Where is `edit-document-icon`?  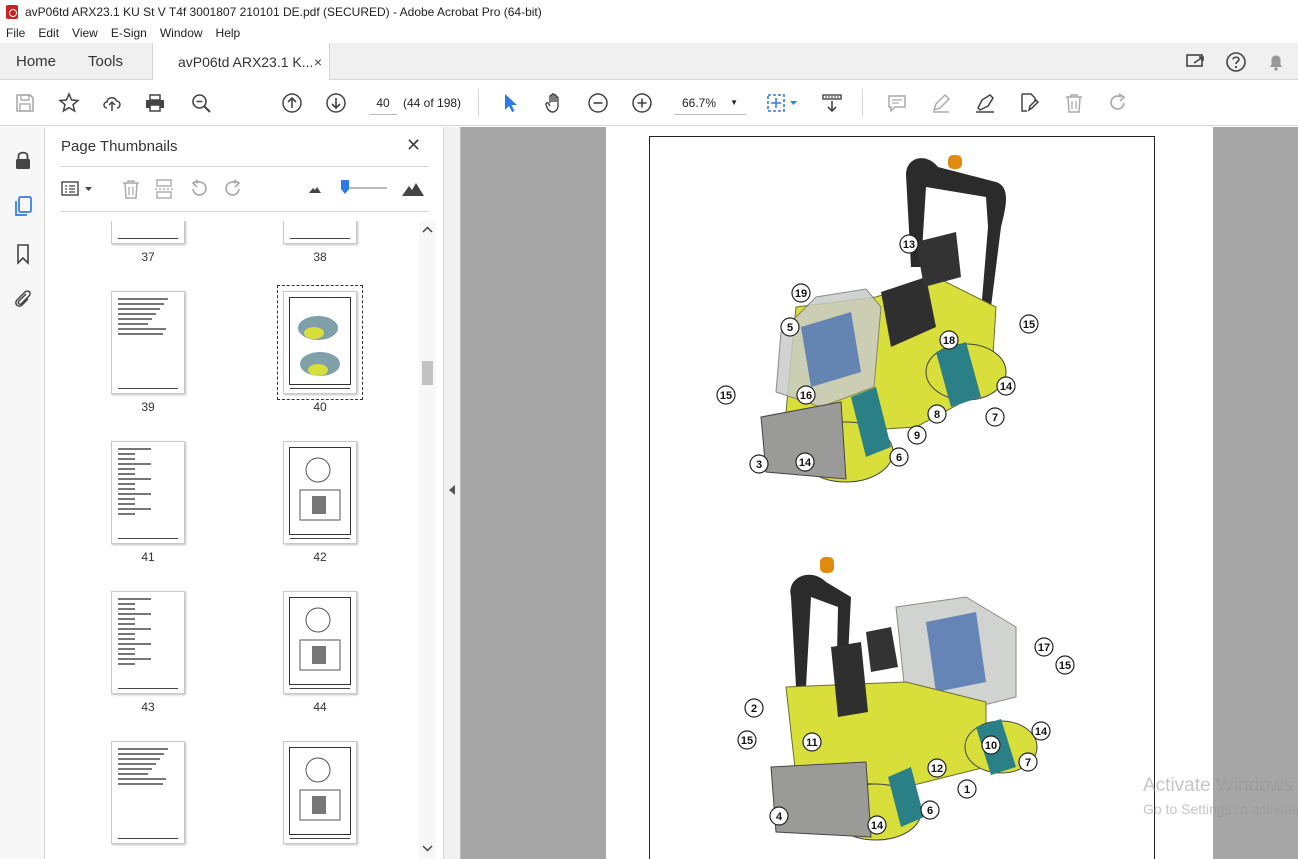
edit-document-icon is located at coordinates (1029, 103).